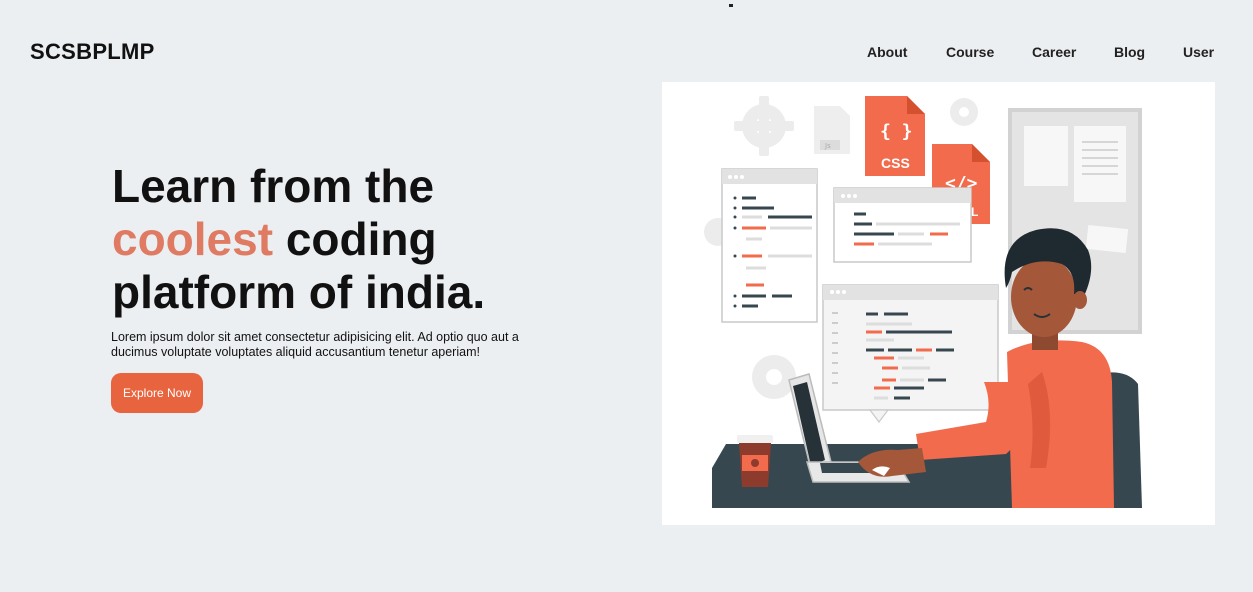  What do you see at coordinates (769, 245) in the screenshot?
I see `code-window-left` at bounding box center [769, 245].